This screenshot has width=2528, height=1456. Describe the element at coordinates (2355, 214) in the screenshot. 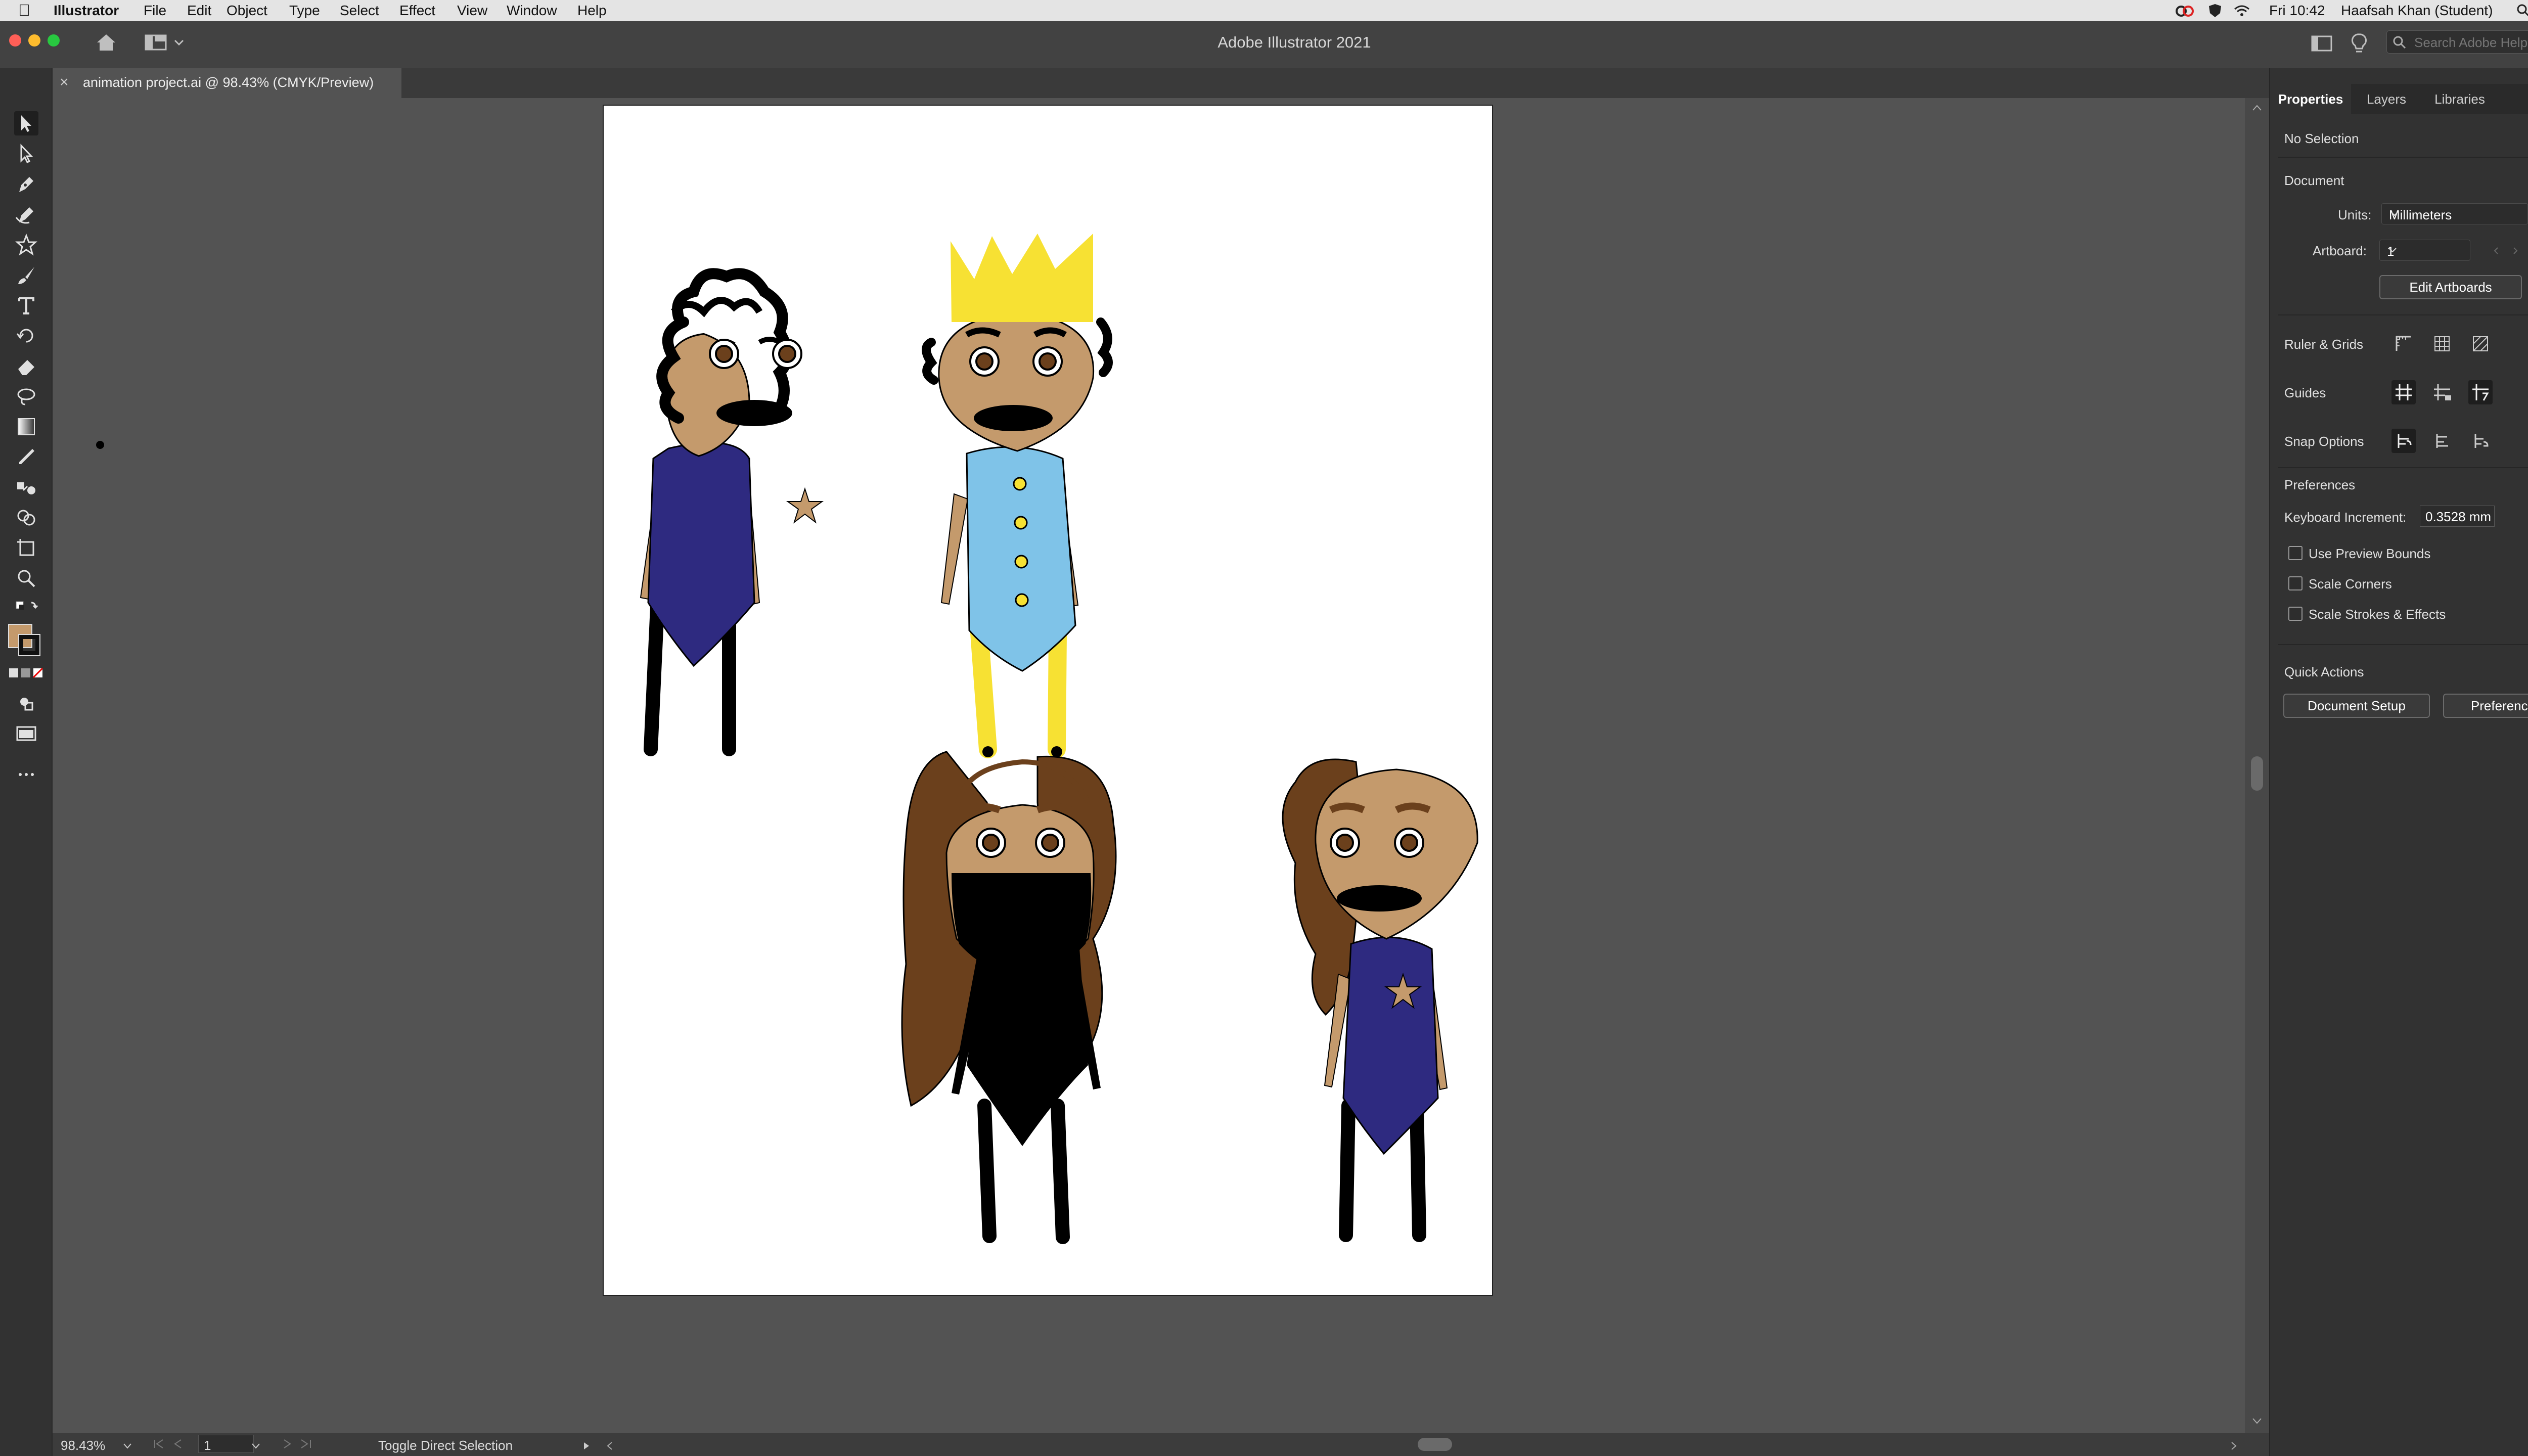

I see `units-label: Units:` at that location.